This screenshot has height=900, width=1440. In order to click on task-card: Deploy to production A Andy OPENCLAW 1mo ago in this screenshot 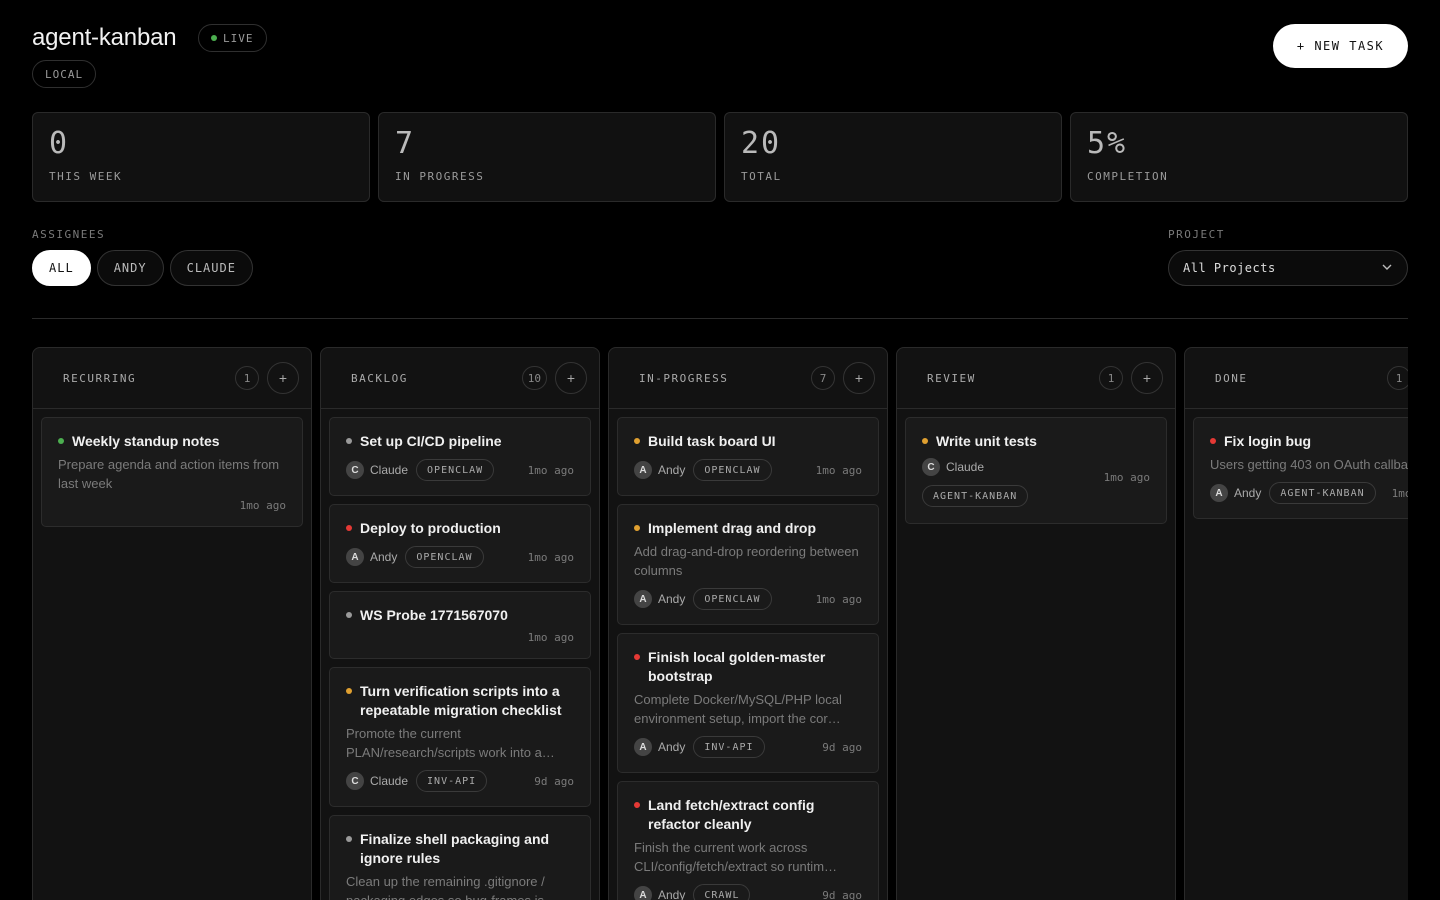, I will do `click(460, 543)`.